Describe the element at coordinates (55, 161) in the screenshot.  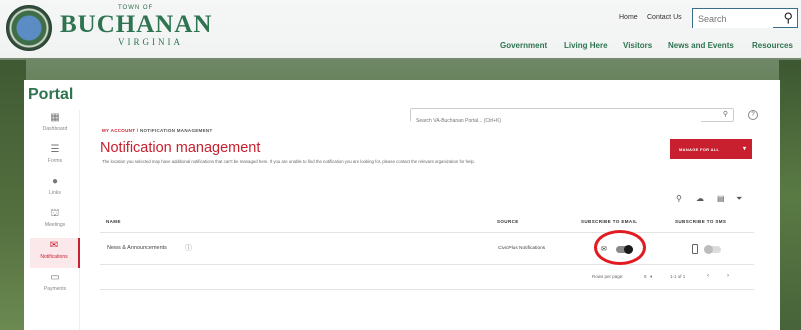
I see `sidebar-item-label: Forms` at that location.